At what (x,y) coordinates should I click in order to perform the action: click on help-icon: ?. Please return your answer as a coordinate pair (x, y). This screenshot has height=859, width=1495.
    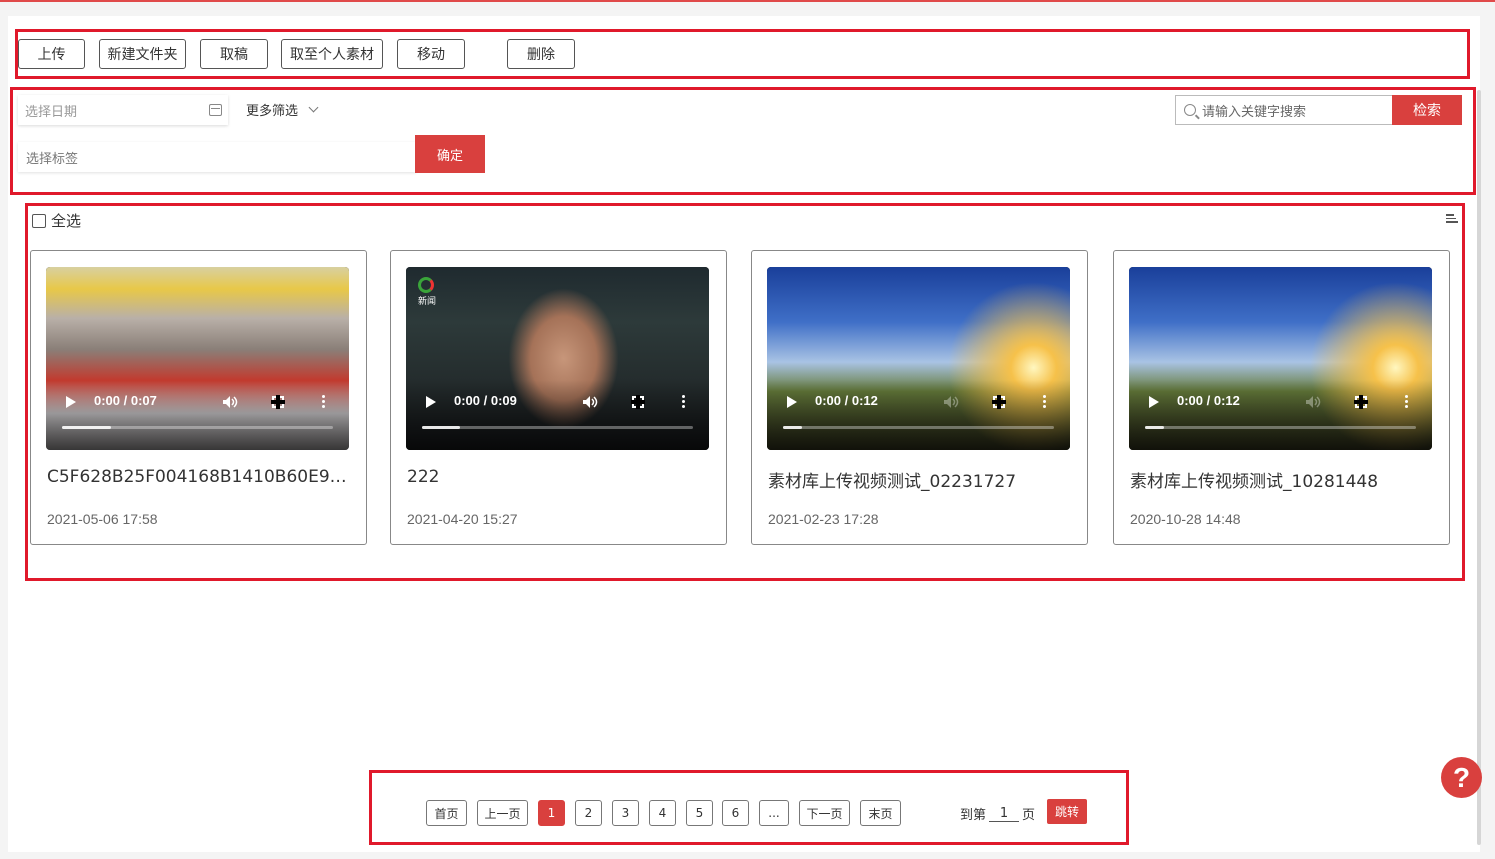
    Looking at the image, I should click on (1461, 777).